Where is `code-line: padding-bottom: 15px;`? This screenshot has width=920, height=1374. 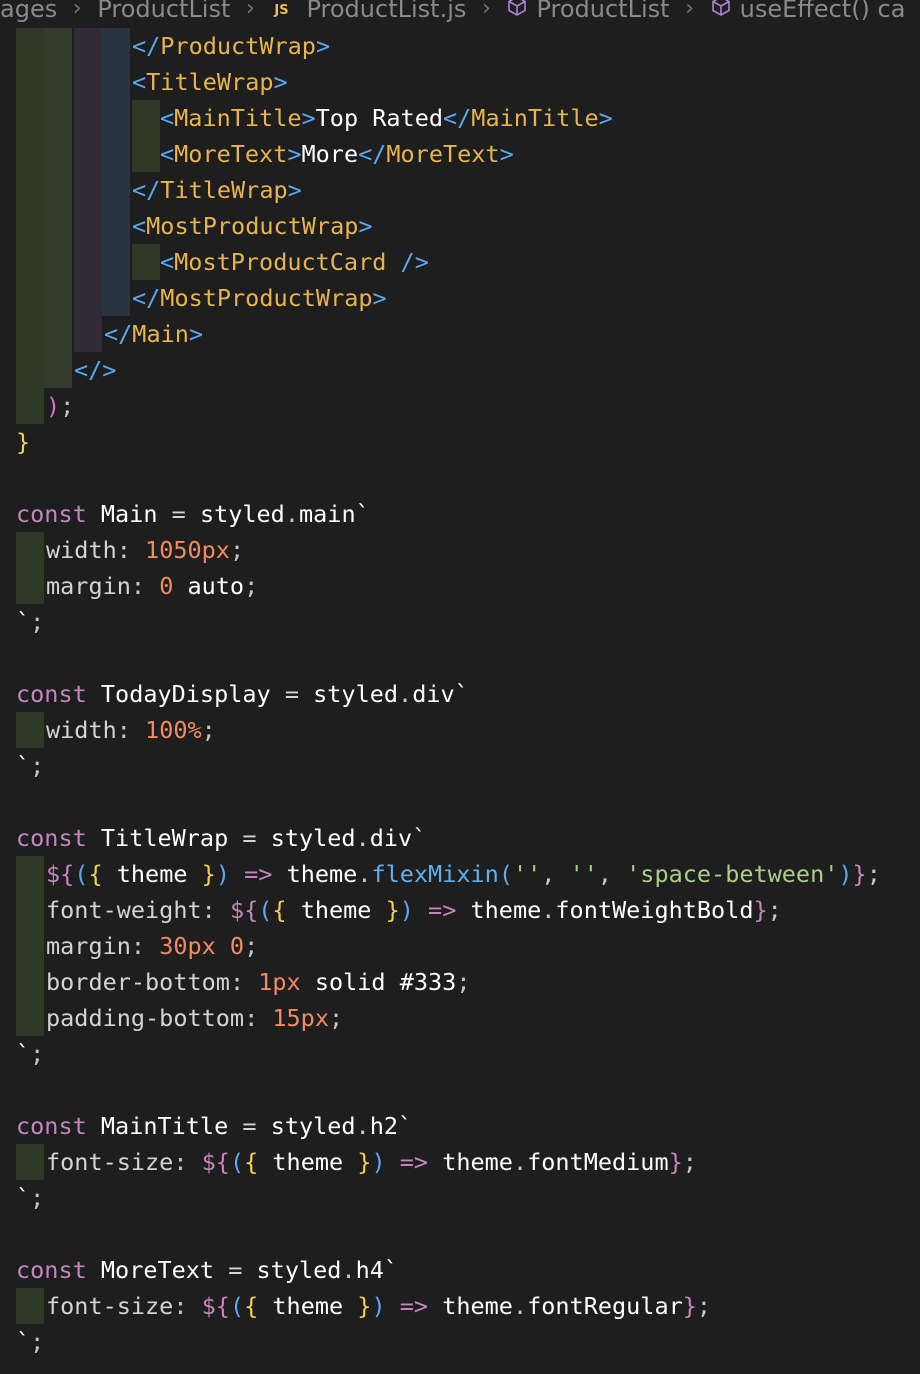 code-line: padding-bottom: 15px; is located at coordinates (194, 1018).